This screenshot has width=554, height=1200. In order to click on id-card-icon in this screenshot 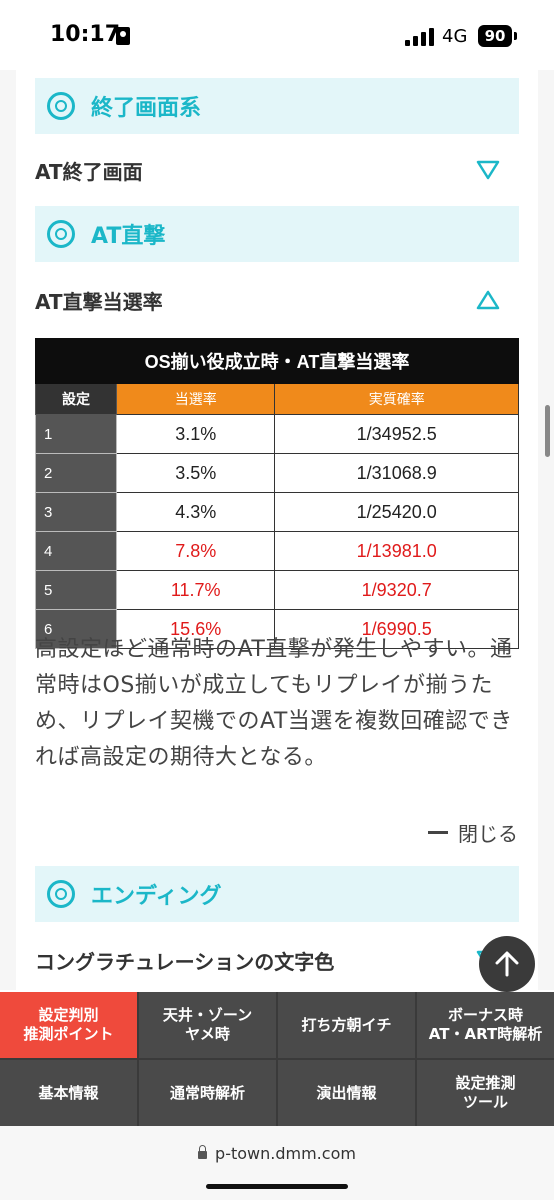, I will do `click(123, 36)`.